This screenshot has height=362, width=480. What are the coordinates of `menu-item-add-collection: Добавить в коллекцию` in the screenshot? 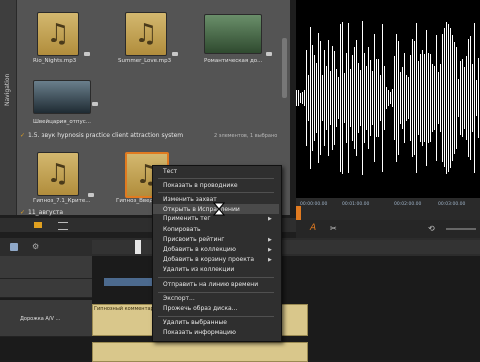 It's located at (199, 249).